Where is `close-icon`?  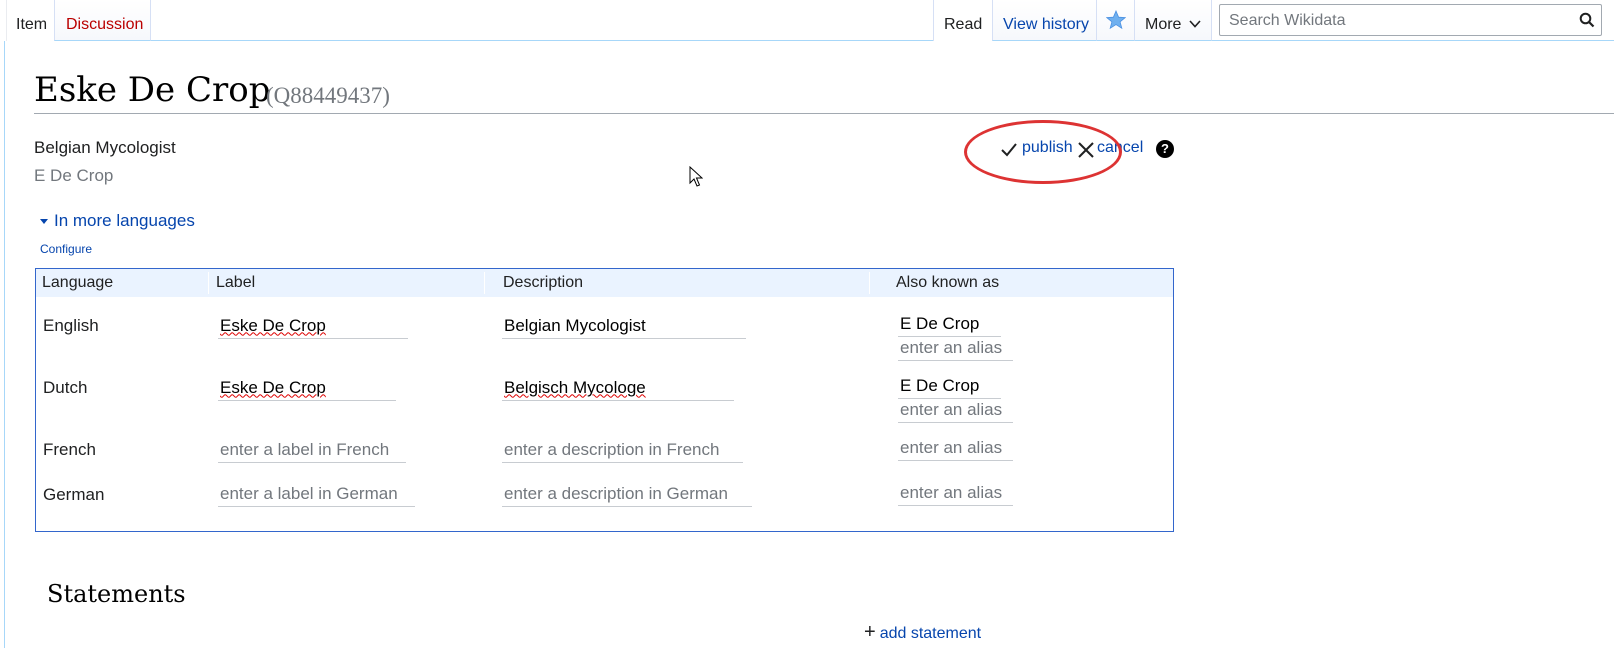
close-icon is located at coordinates (1086, 150).